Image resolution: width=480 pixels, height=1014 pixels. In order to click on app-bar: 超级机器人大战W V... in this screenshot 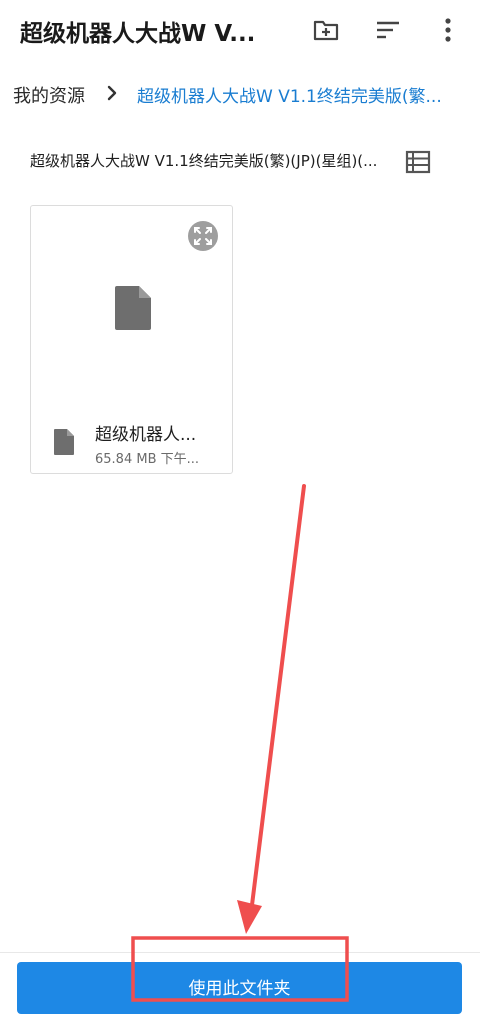, I will do `click(240, 31)`.